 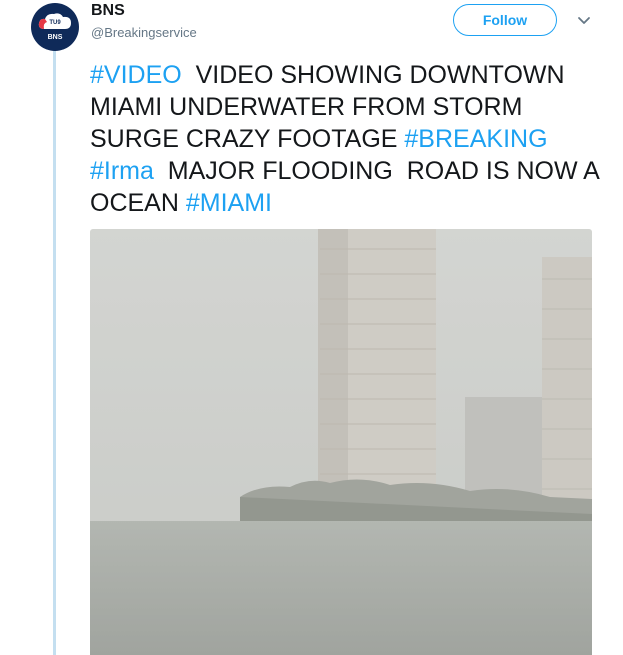 I want to click on thread-line, so click(x=54, y=349).